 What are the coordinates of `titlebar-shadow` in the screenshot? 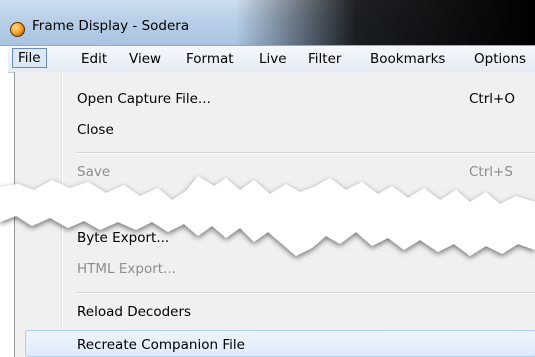 It's located at (385, 22).